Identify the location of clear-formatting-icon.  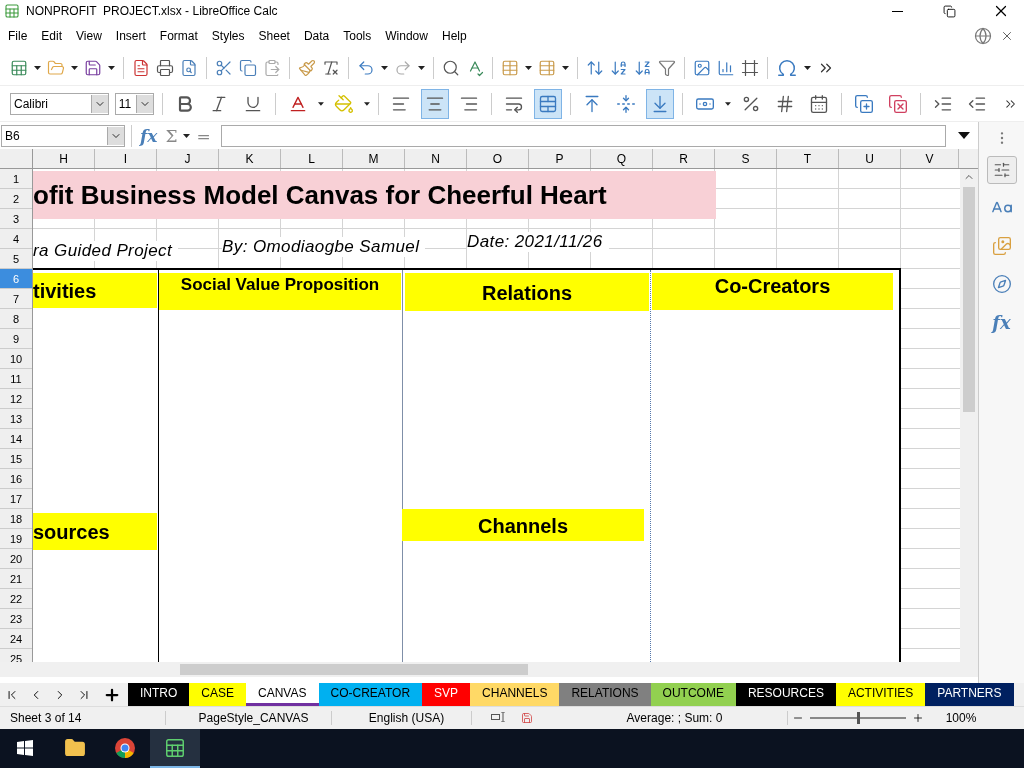
(331, 67).